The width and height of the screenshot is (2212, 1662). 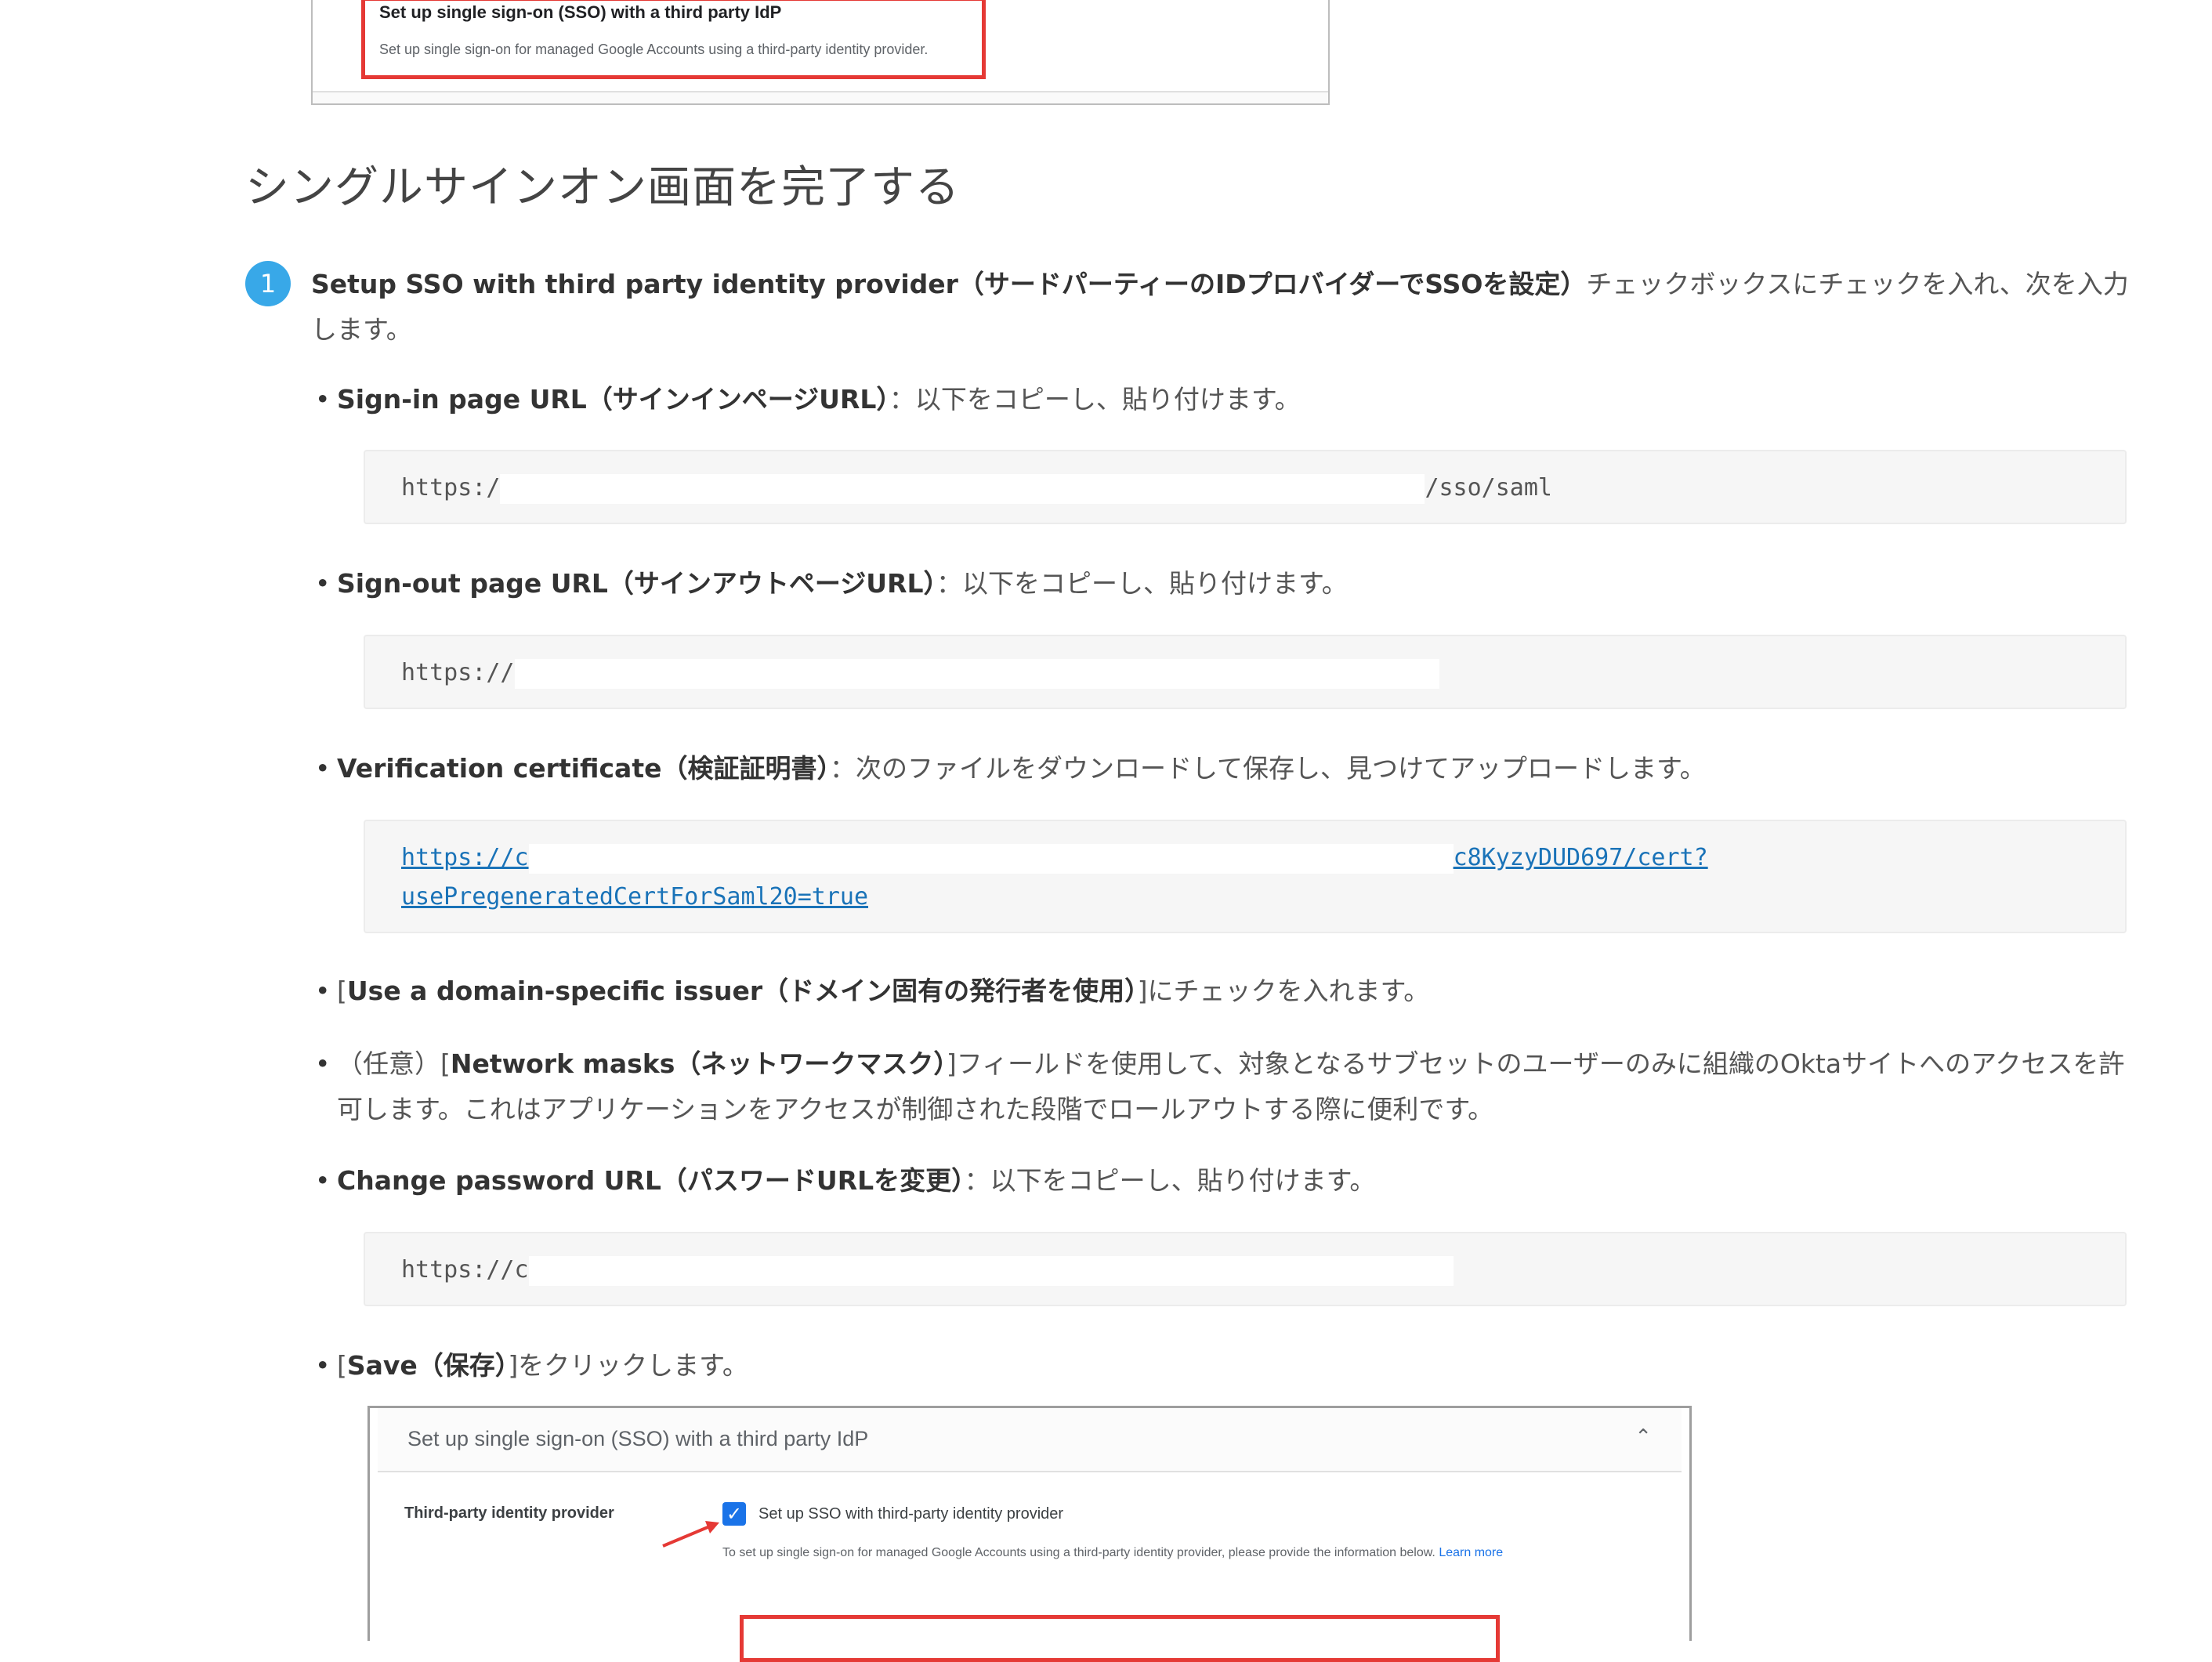 I want to click on cert-link-line2: usePregeneratedCertForSaml20=true, so click(x=634, y=897).